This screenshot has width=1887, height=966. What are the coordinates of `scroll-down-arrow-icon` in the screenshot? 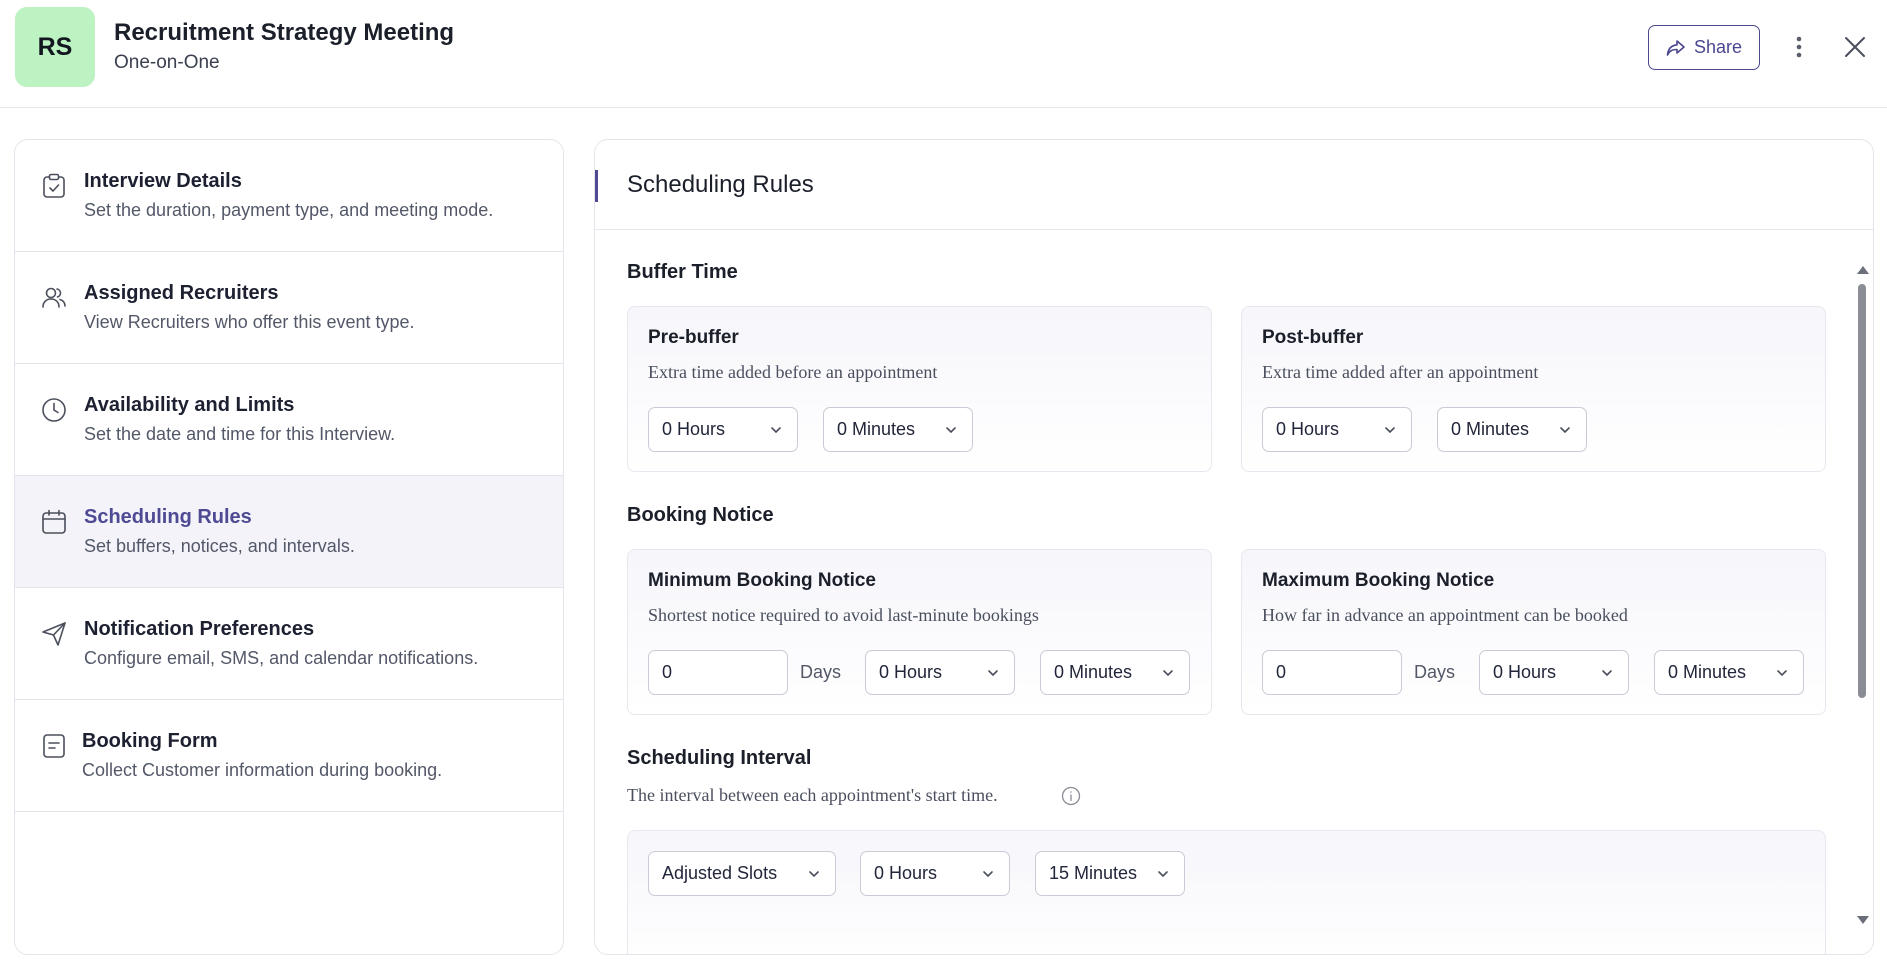 It's located at (1863, 920).